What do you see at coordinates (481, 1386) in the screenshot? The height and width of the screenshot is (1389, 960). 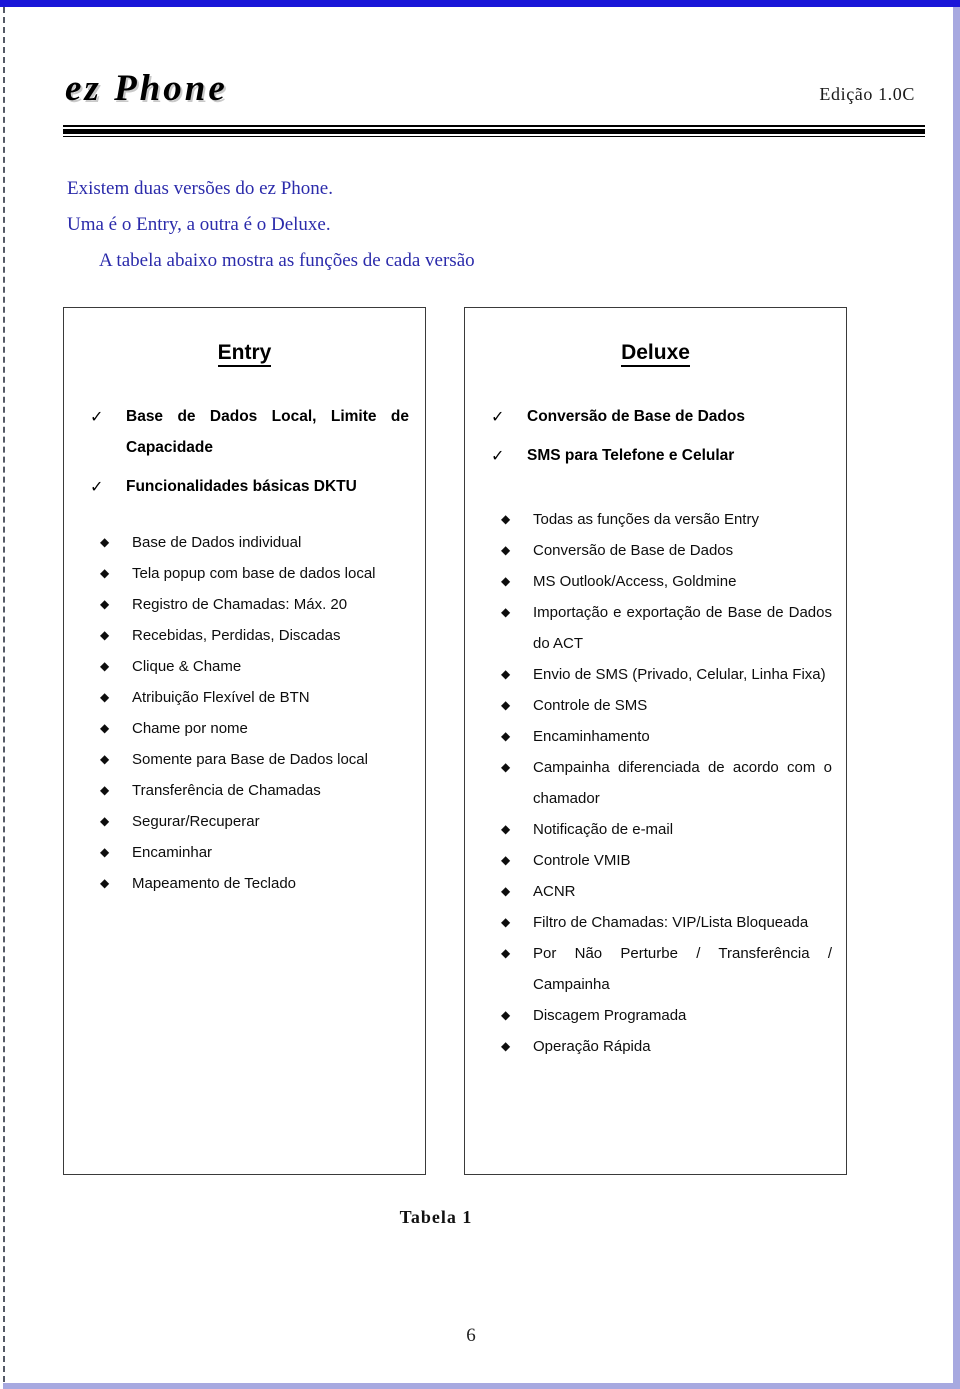 I see `viewer-scrollbar-bottom` at bounding box center [481, 1386].